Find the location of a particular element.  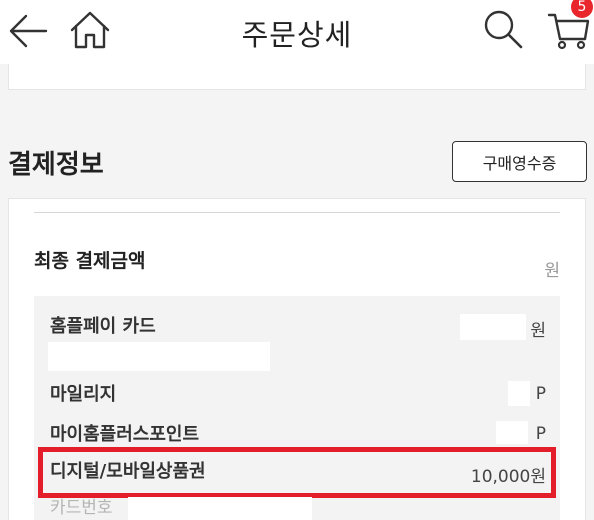

masked-card-number is located at coordinates (220, 508).